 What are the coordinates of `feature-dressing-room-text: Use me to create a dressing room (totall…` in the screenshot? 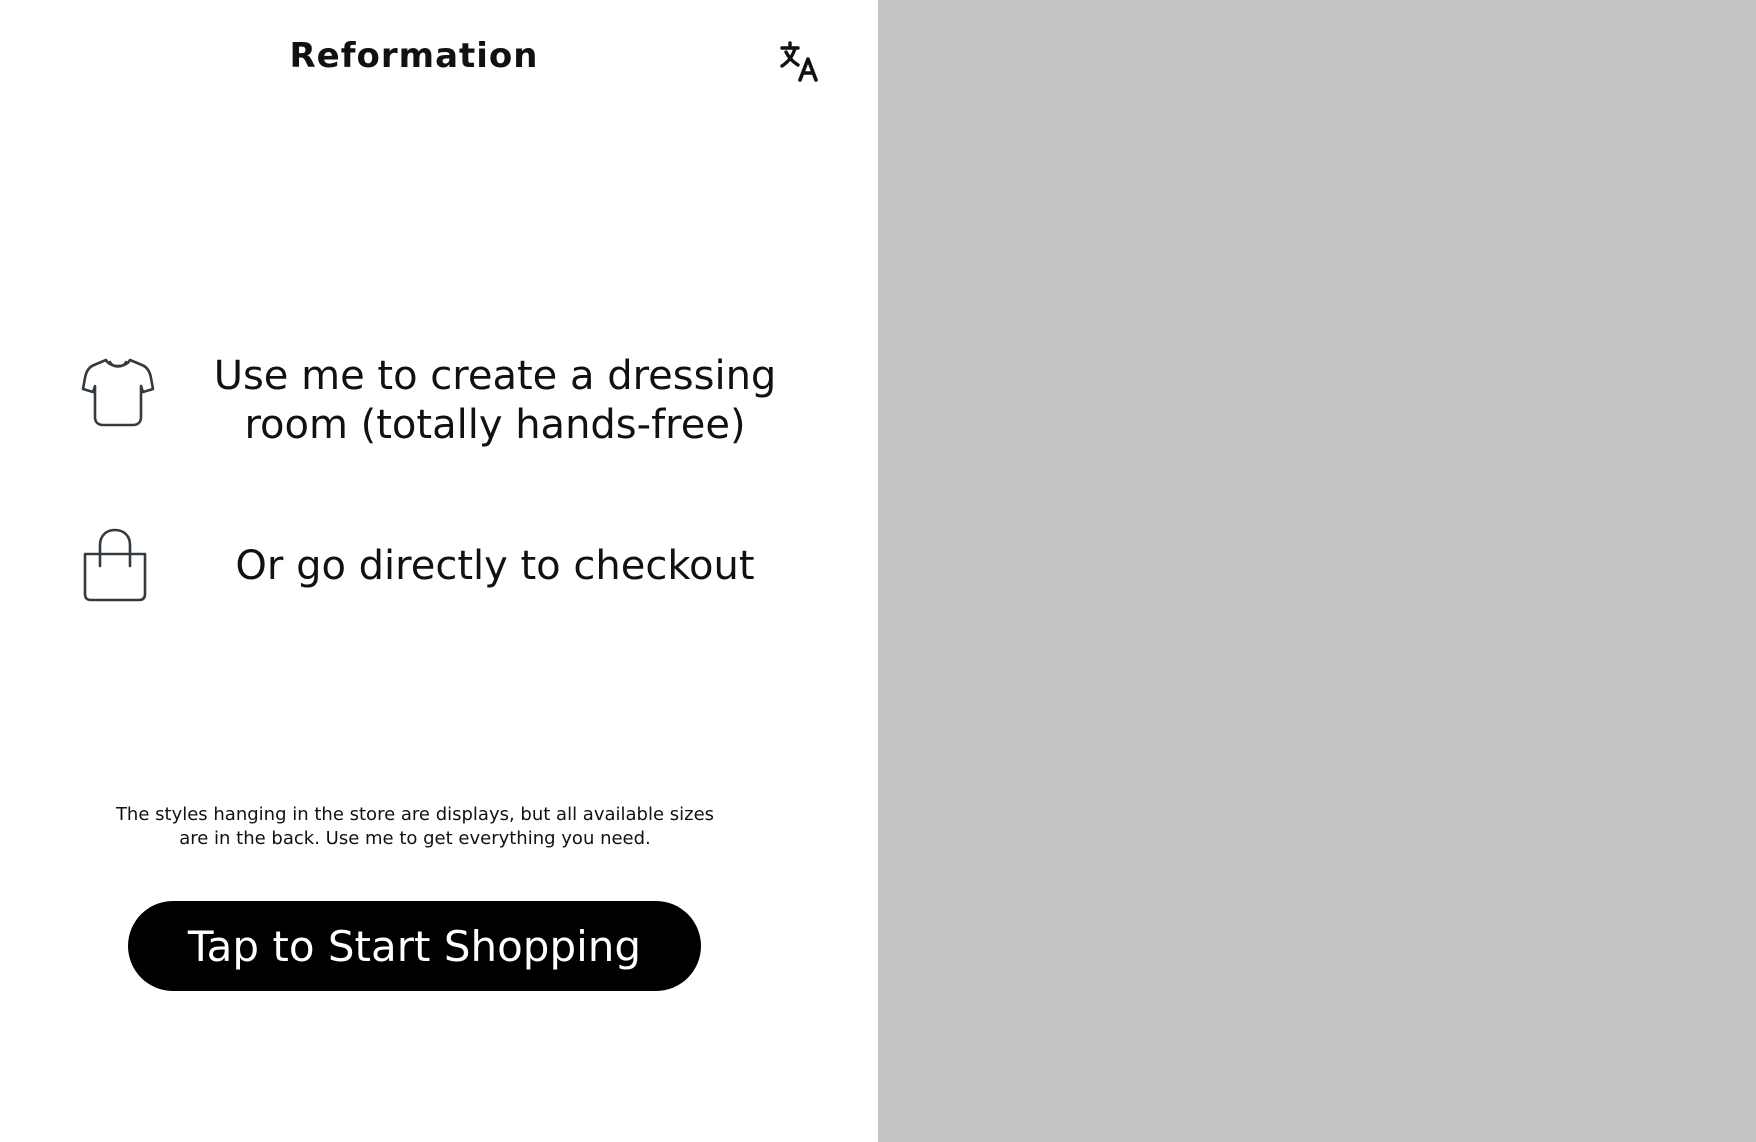 It's located at (495, 400).